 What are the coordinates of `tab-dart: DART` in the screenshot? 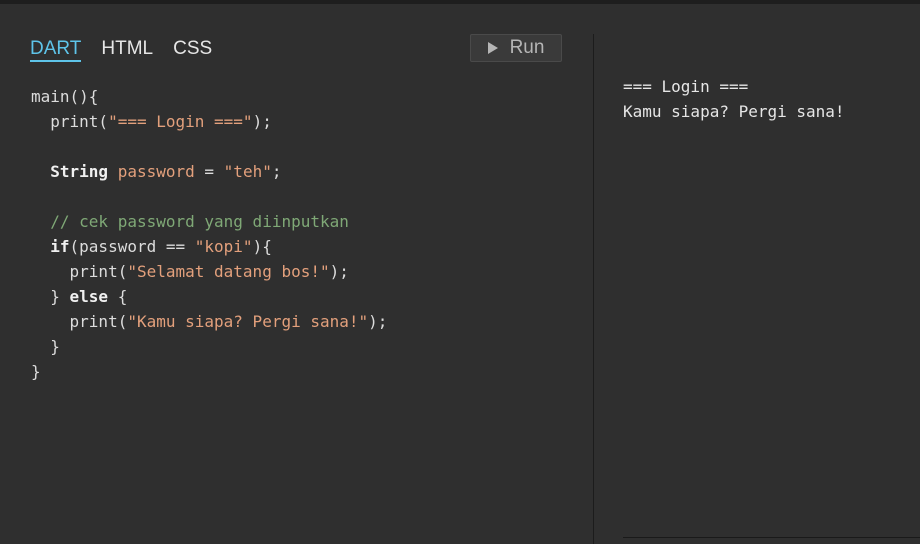 It's located at (56, 49).